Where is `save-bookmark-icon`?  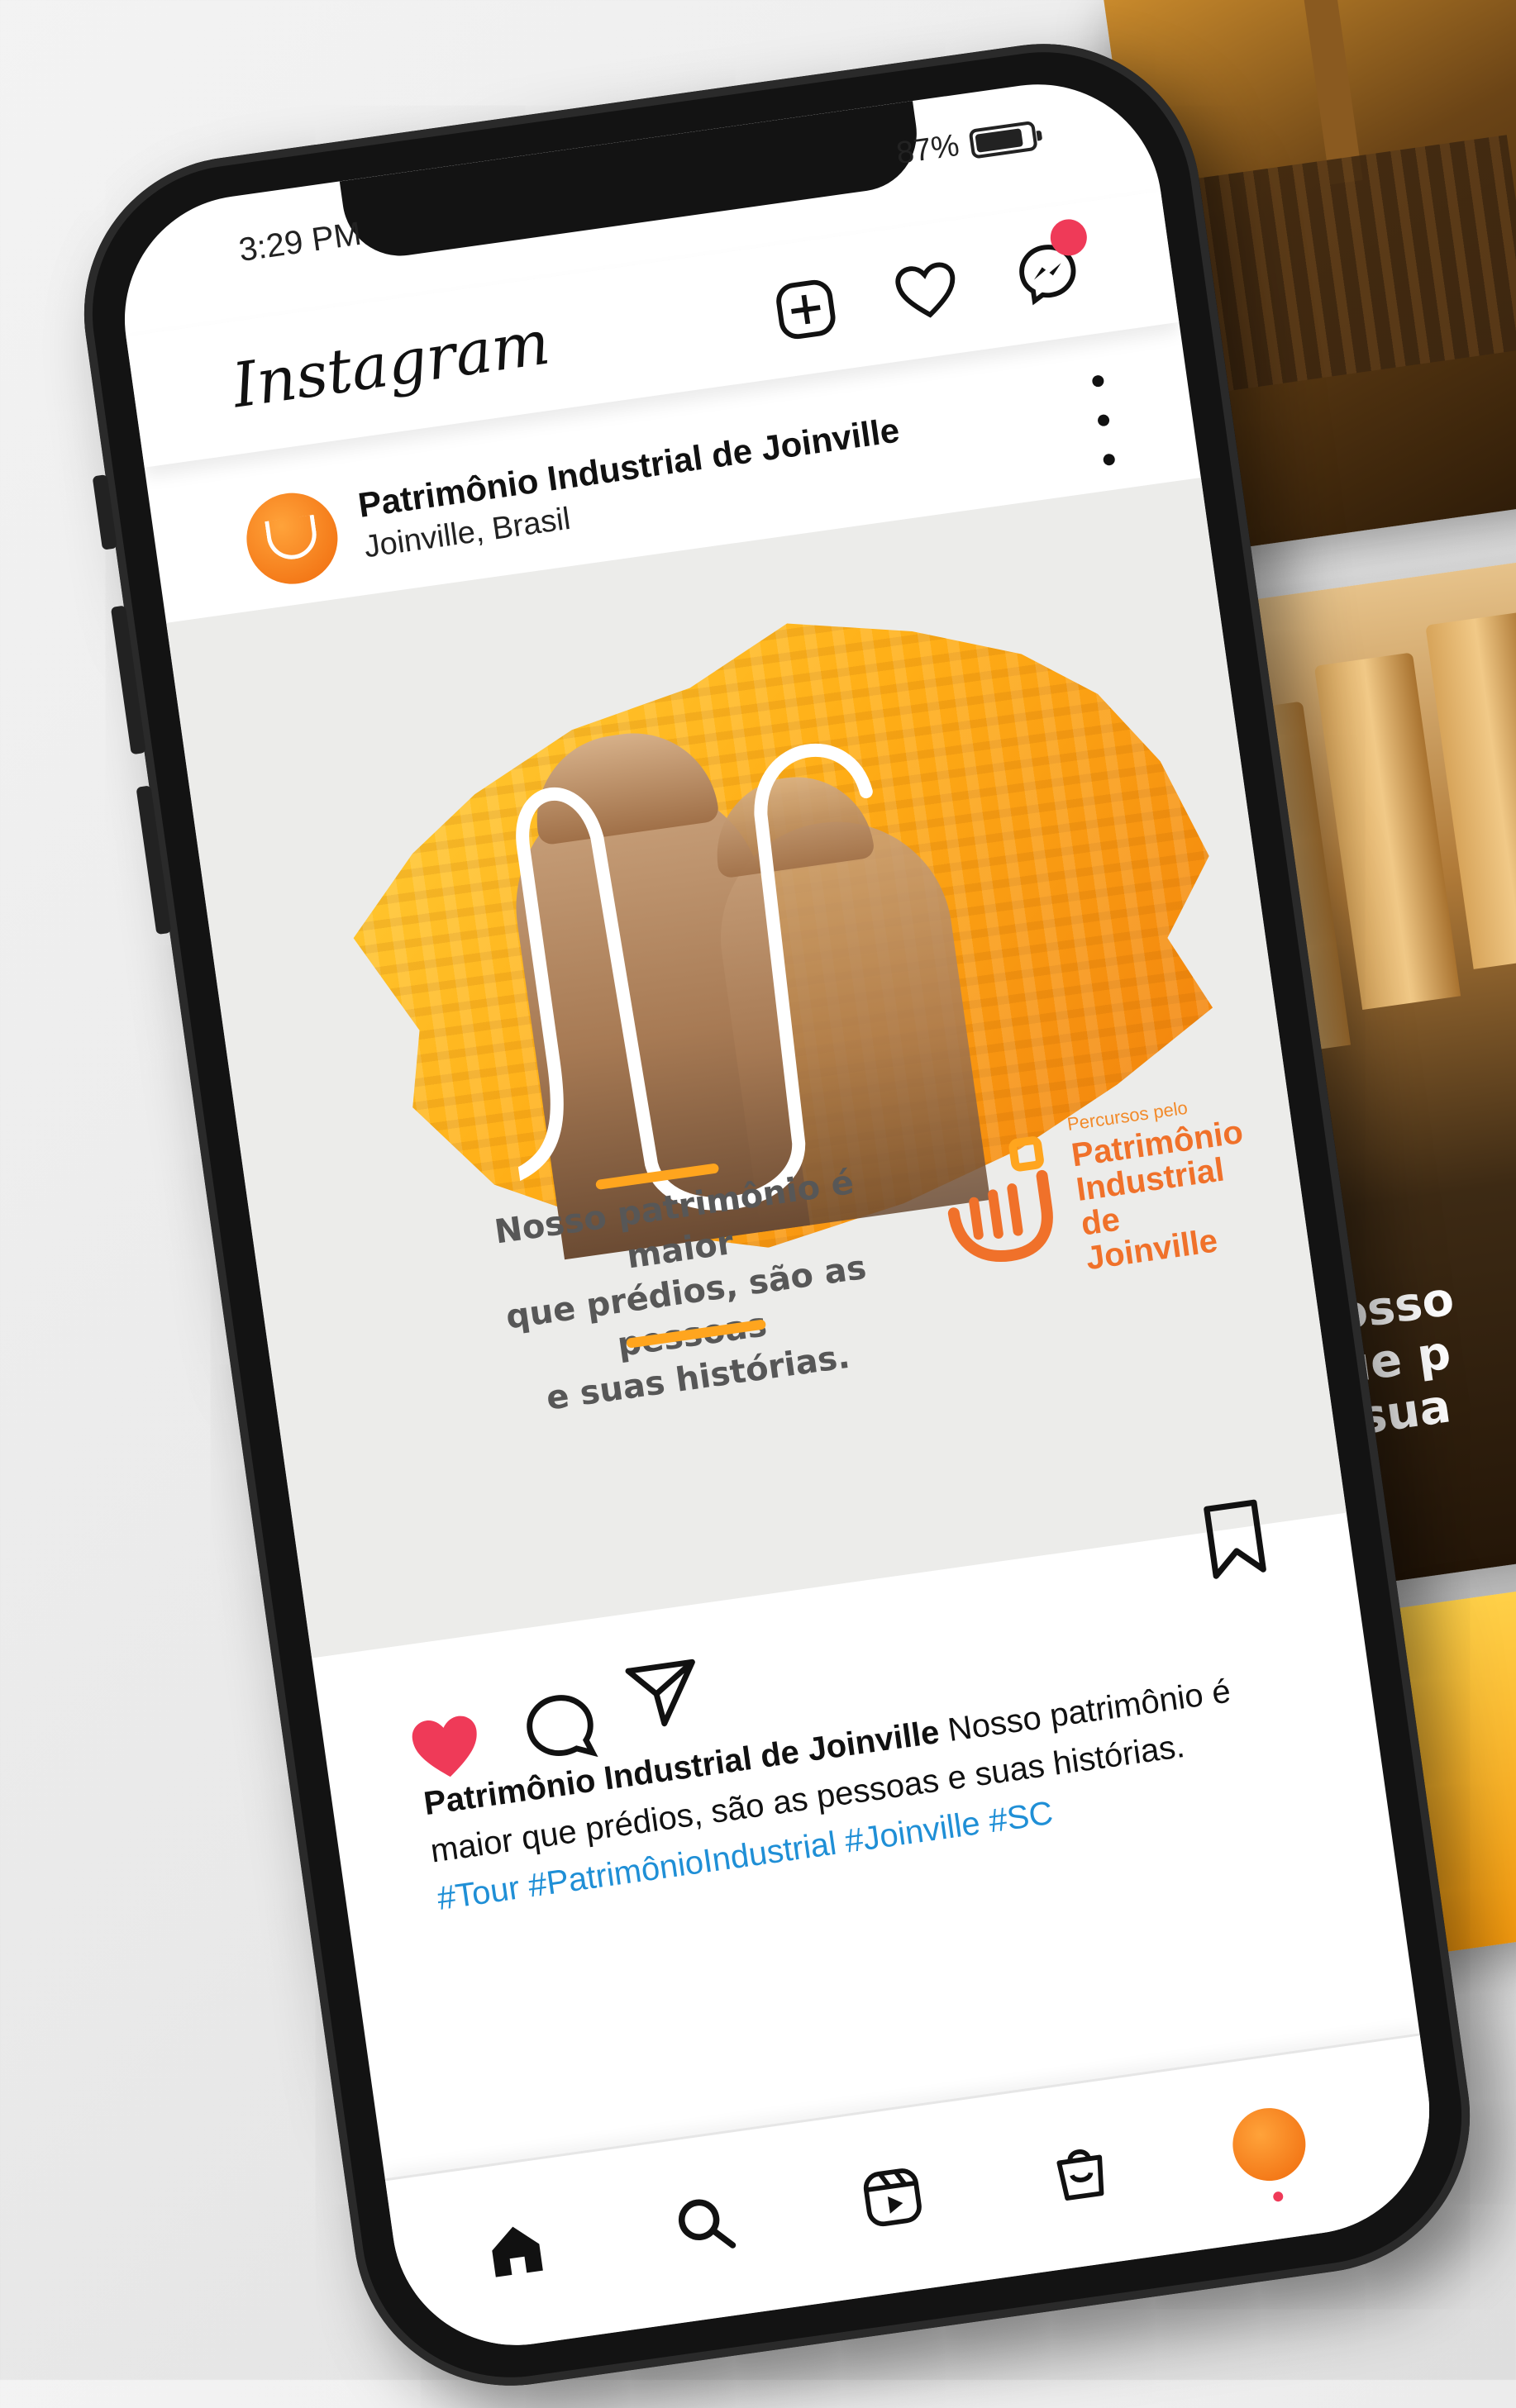
save-bookmark-icon is located at coordinates (1235, 1539).